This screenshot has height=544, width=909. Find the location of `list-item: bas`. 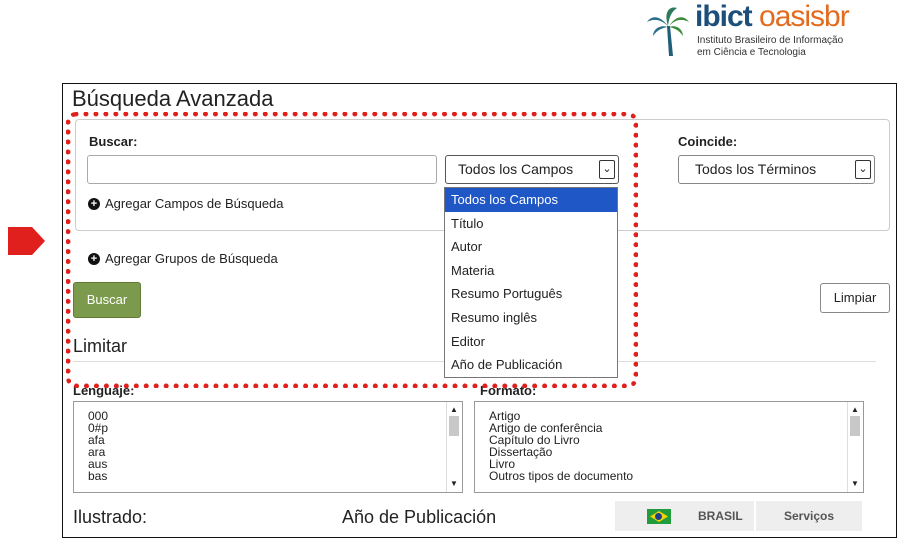

list-item: bas is located at coordinates (268, 476).